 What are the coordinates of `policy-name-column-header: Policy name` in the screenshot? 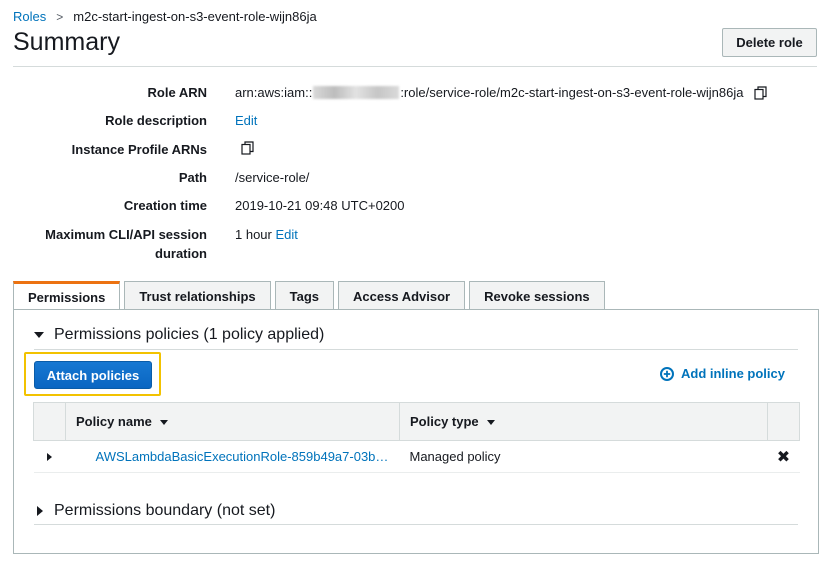 It's located at (232, 421).